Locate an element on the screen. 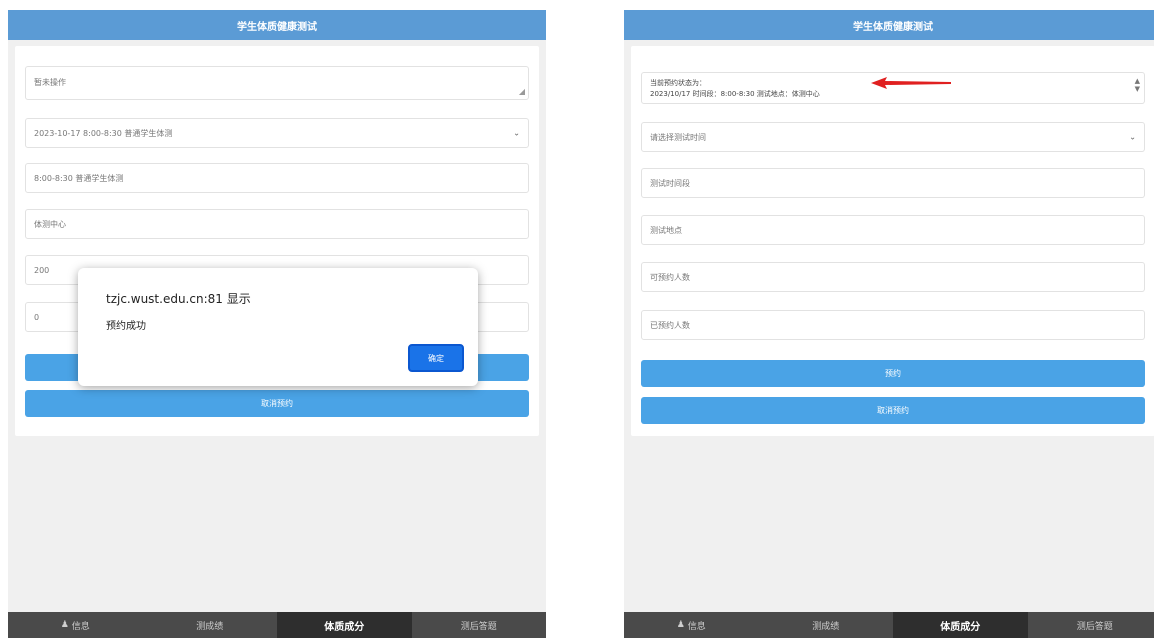 The height and width of the screenshot is (638, 1154). session-select: 请选择测试时间 ⌄ is located at coordinates (893, 137).